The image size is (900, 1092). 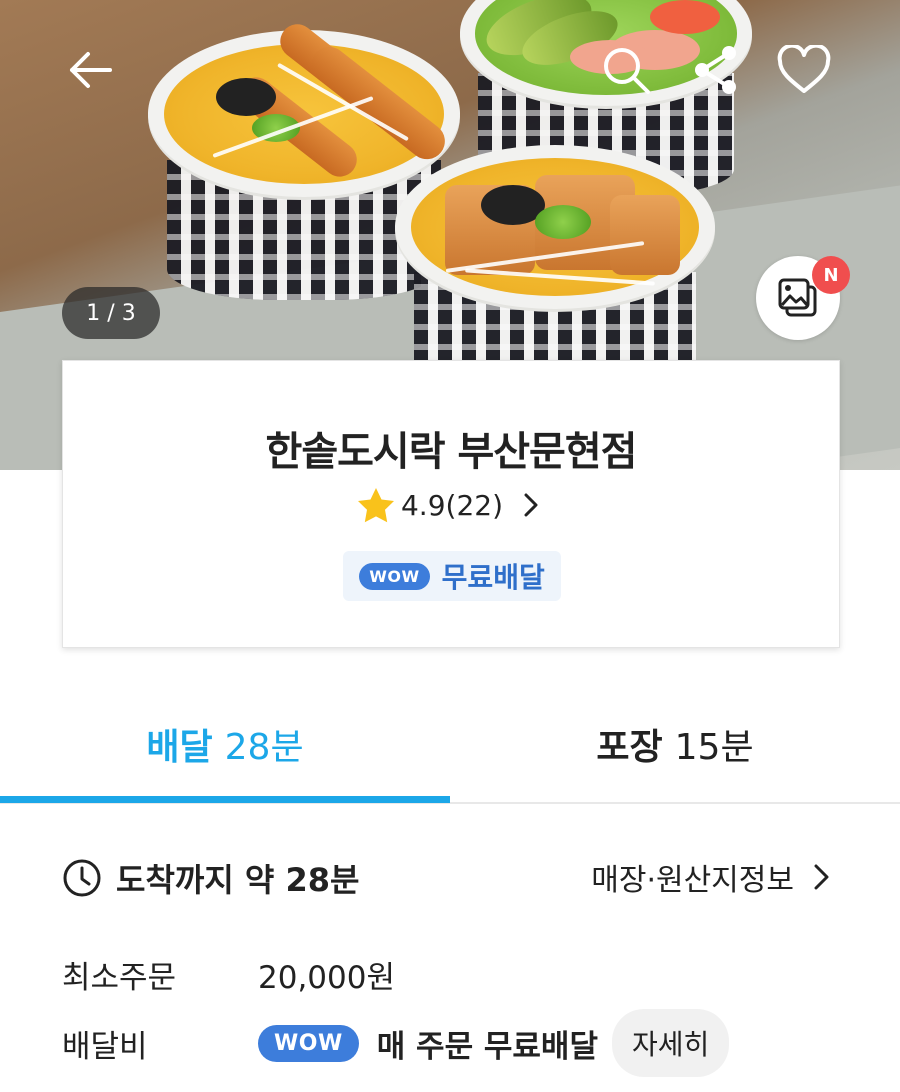 I want to click on min-order-row: 최소주문 20,000원, so click(x=228, y=974).